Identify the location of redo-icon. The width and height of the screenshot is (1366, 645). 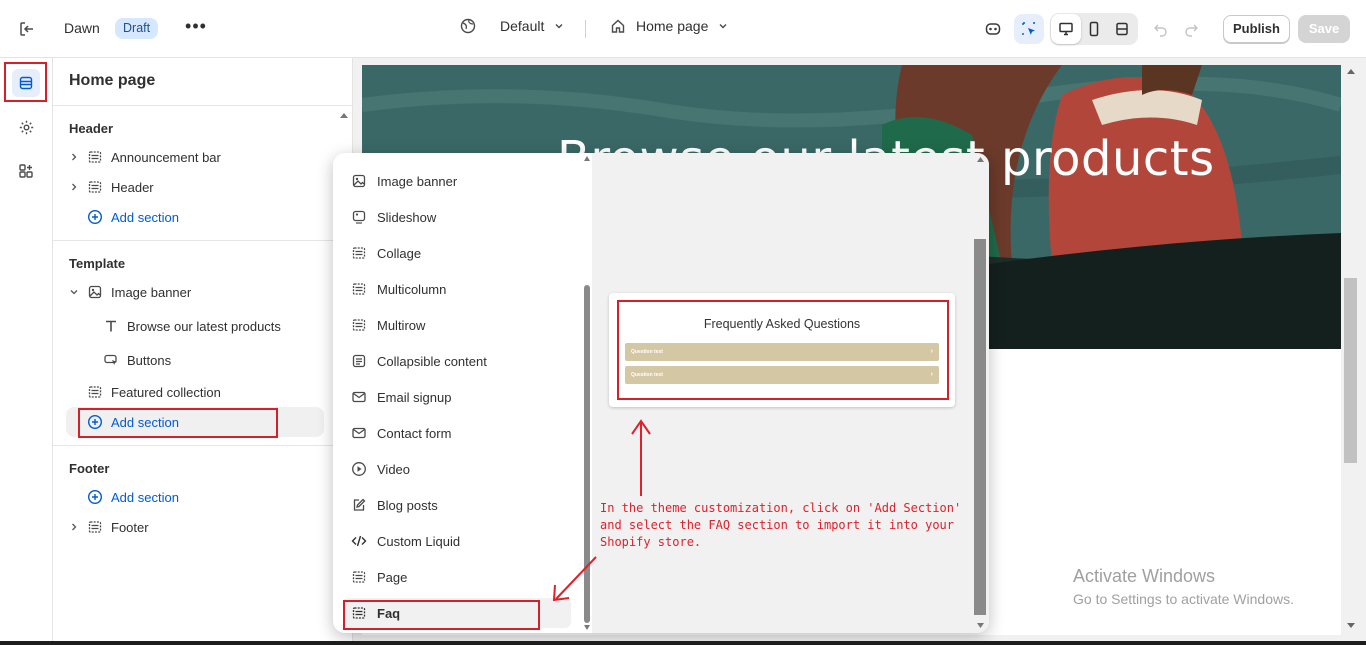
(1191, 29).